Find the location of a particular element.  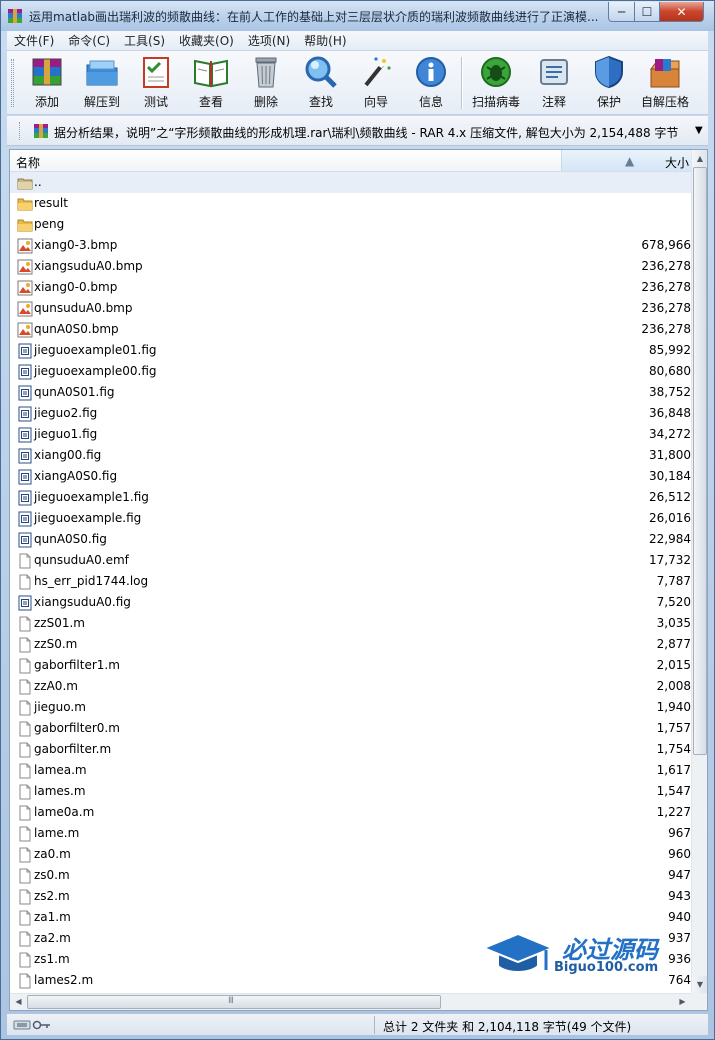

wizard-button: 向导 is located at coordinates (376, 83).